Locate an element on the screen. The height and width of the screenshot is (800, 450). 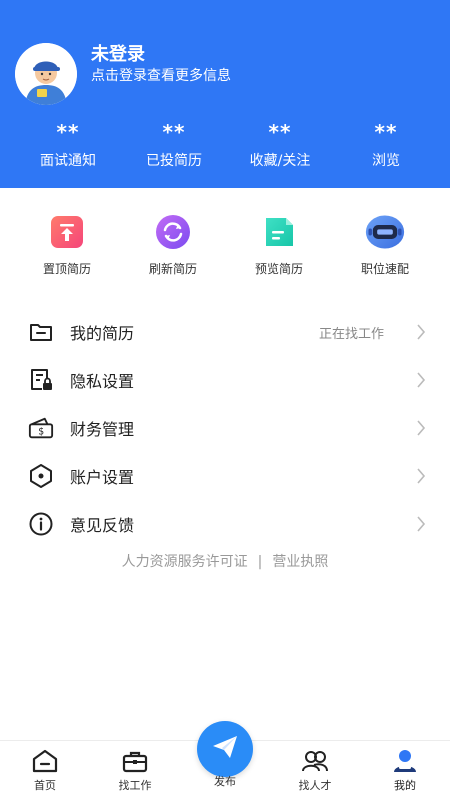
publish-label: 发布 is located at coordinates (225, 781).